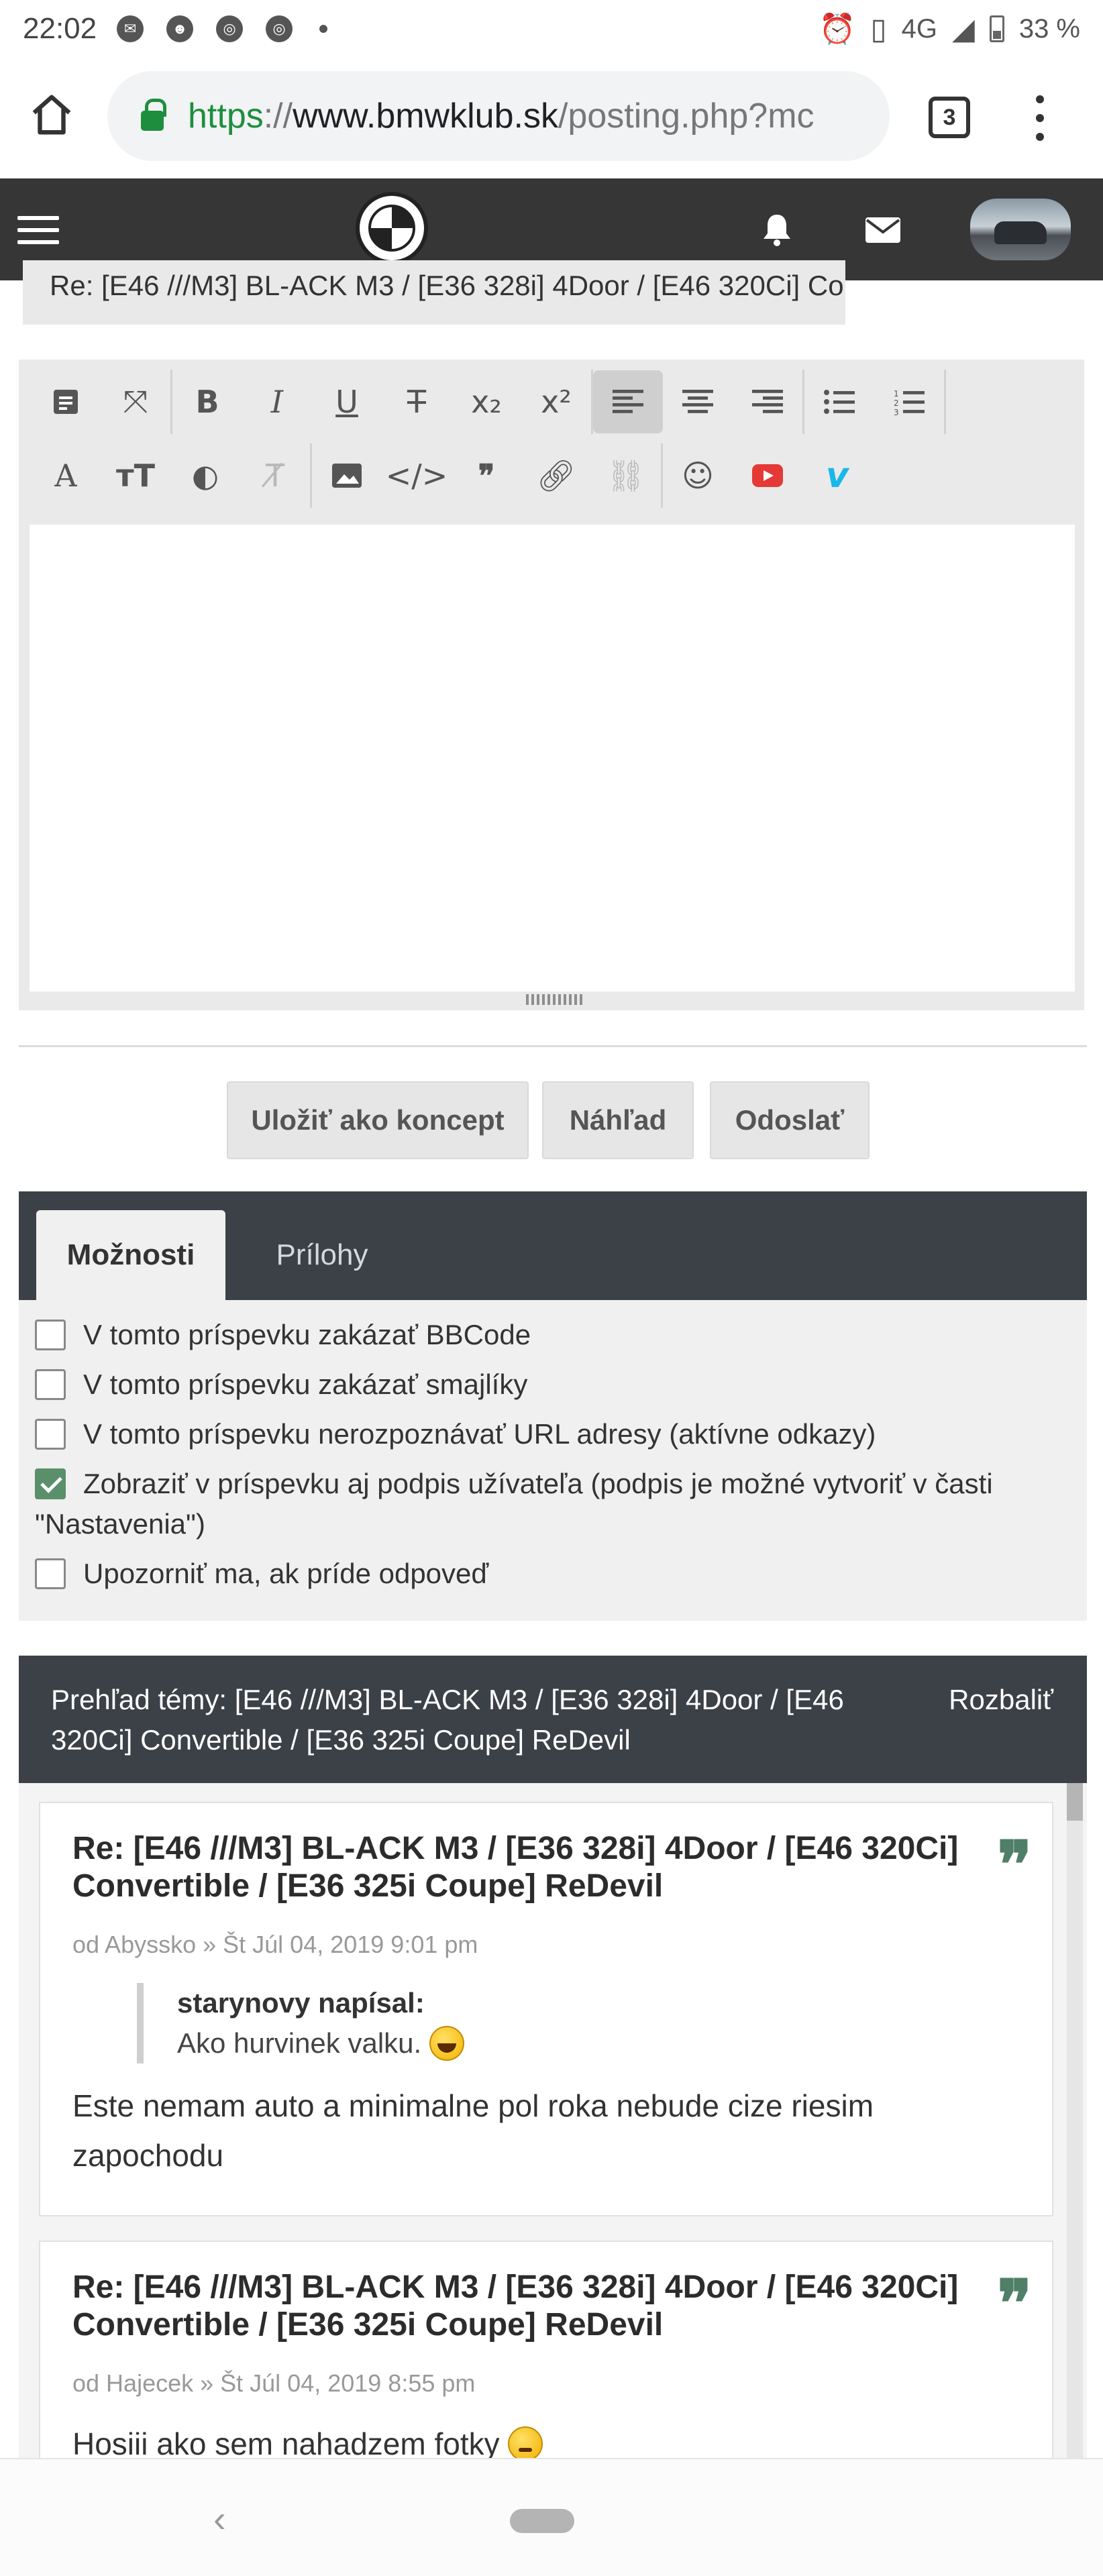 This screenshot has width=1103, height=2576. What do you see at coordinates (277, 401) in the screenshot?
I see `italic-icon: I` at bounding box center [277, 401].